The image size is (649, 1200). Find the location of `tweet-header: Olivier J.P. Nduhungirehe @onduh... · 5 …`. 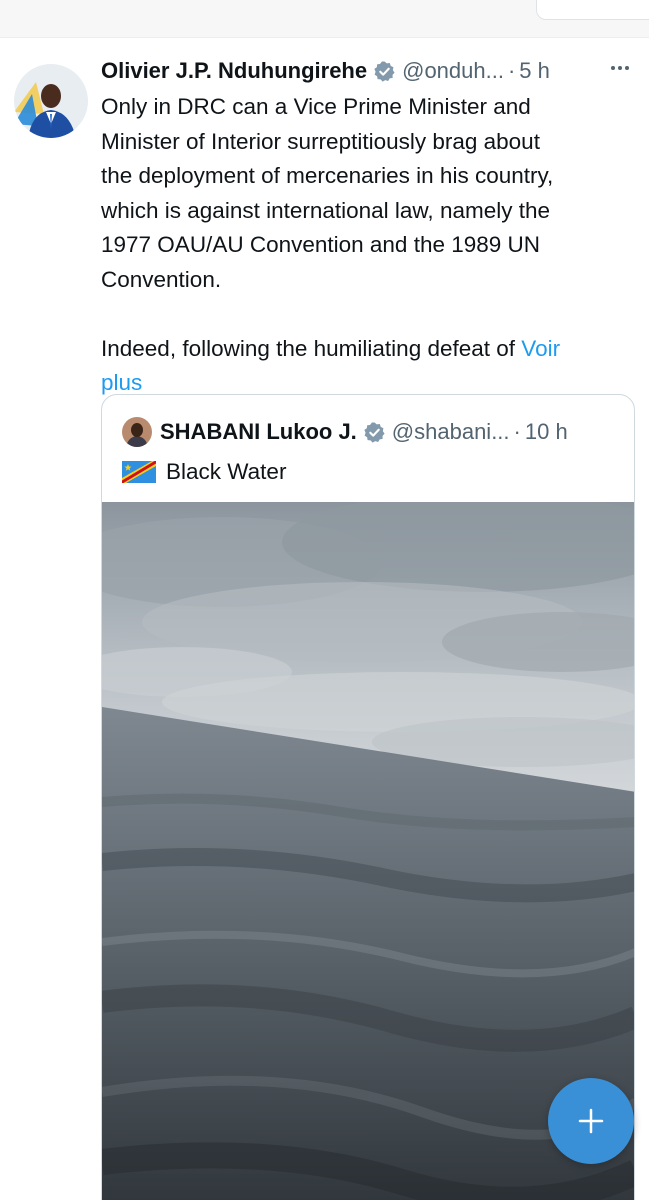

tweet-header: Olivier J.P. Nduhungirehe @onduh... · 5 … is located at coordinates (371, 71).